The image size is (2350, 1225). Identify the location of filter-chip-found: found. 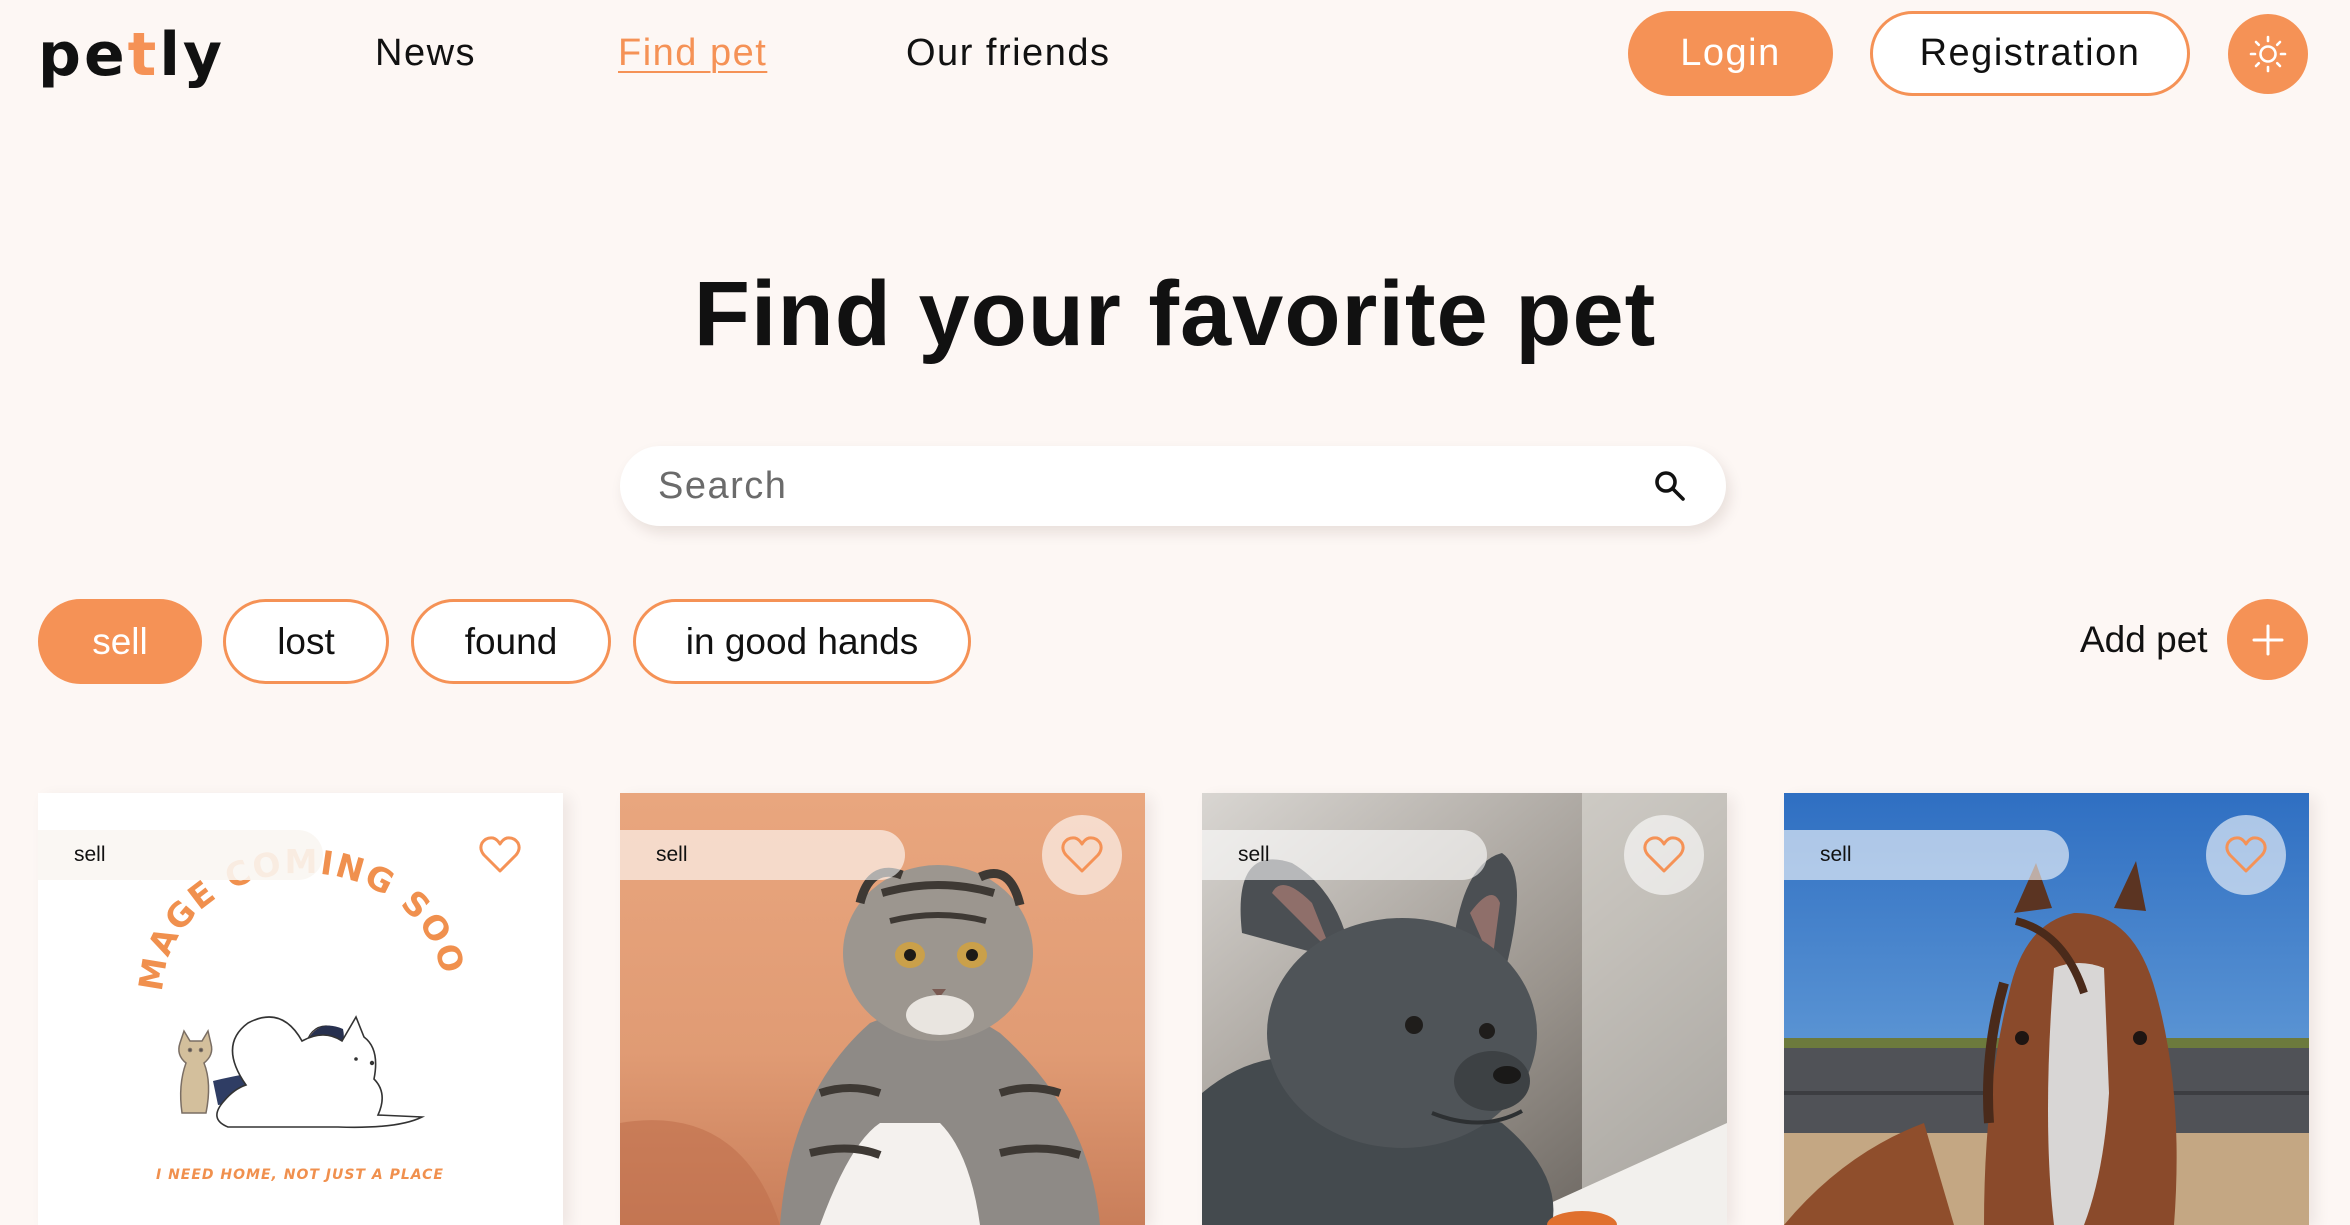
(511, 641).